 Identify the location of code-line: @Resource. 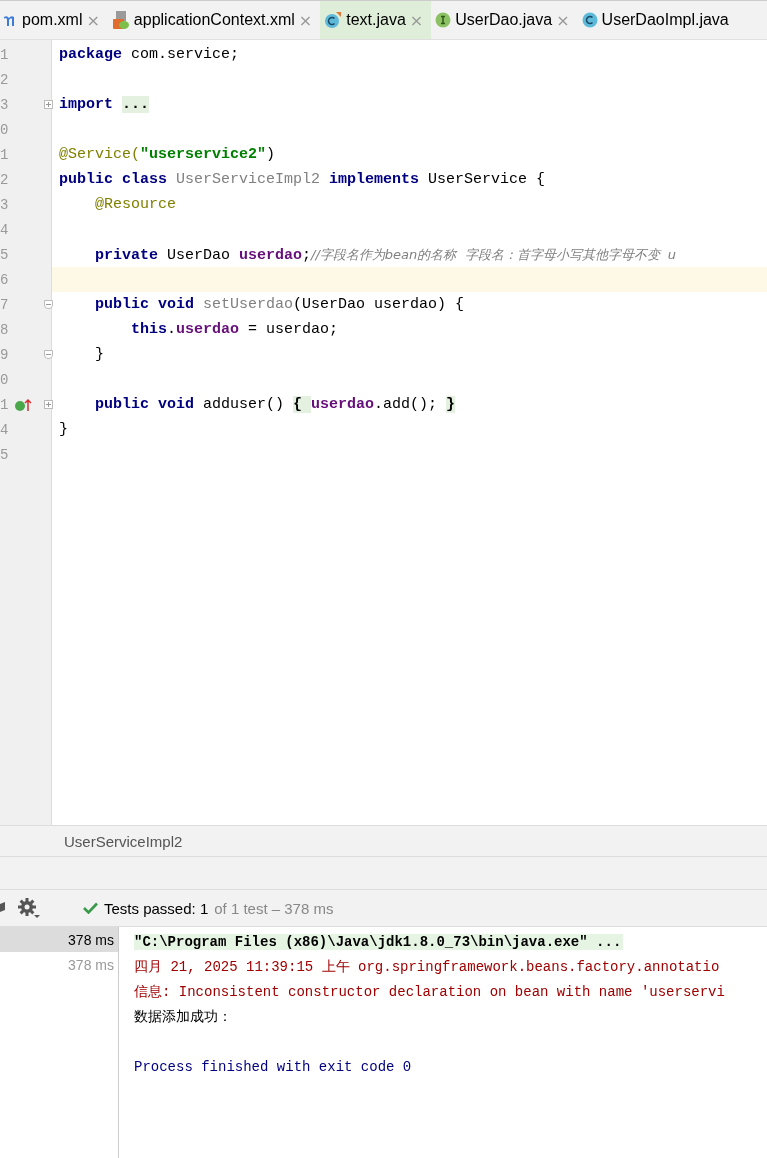
(135, 204).